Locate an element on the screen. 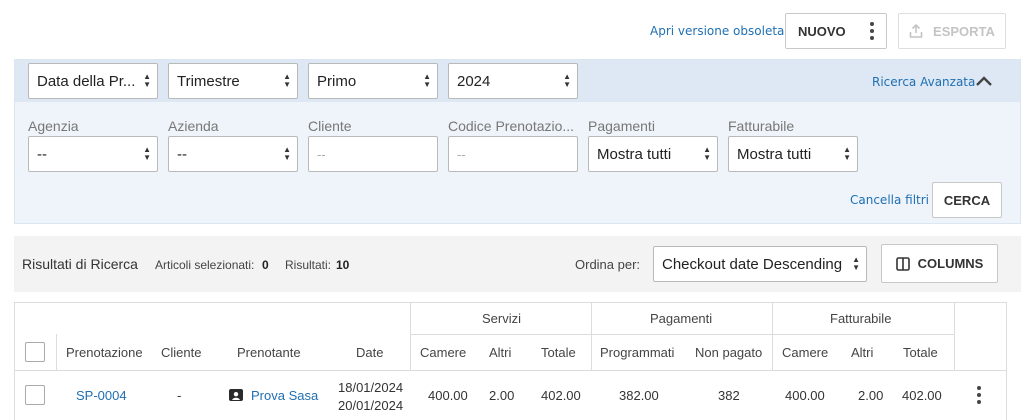 This screenshot has width=1026, height=420. company-label: Azienda is located at coordinates (193, 126).